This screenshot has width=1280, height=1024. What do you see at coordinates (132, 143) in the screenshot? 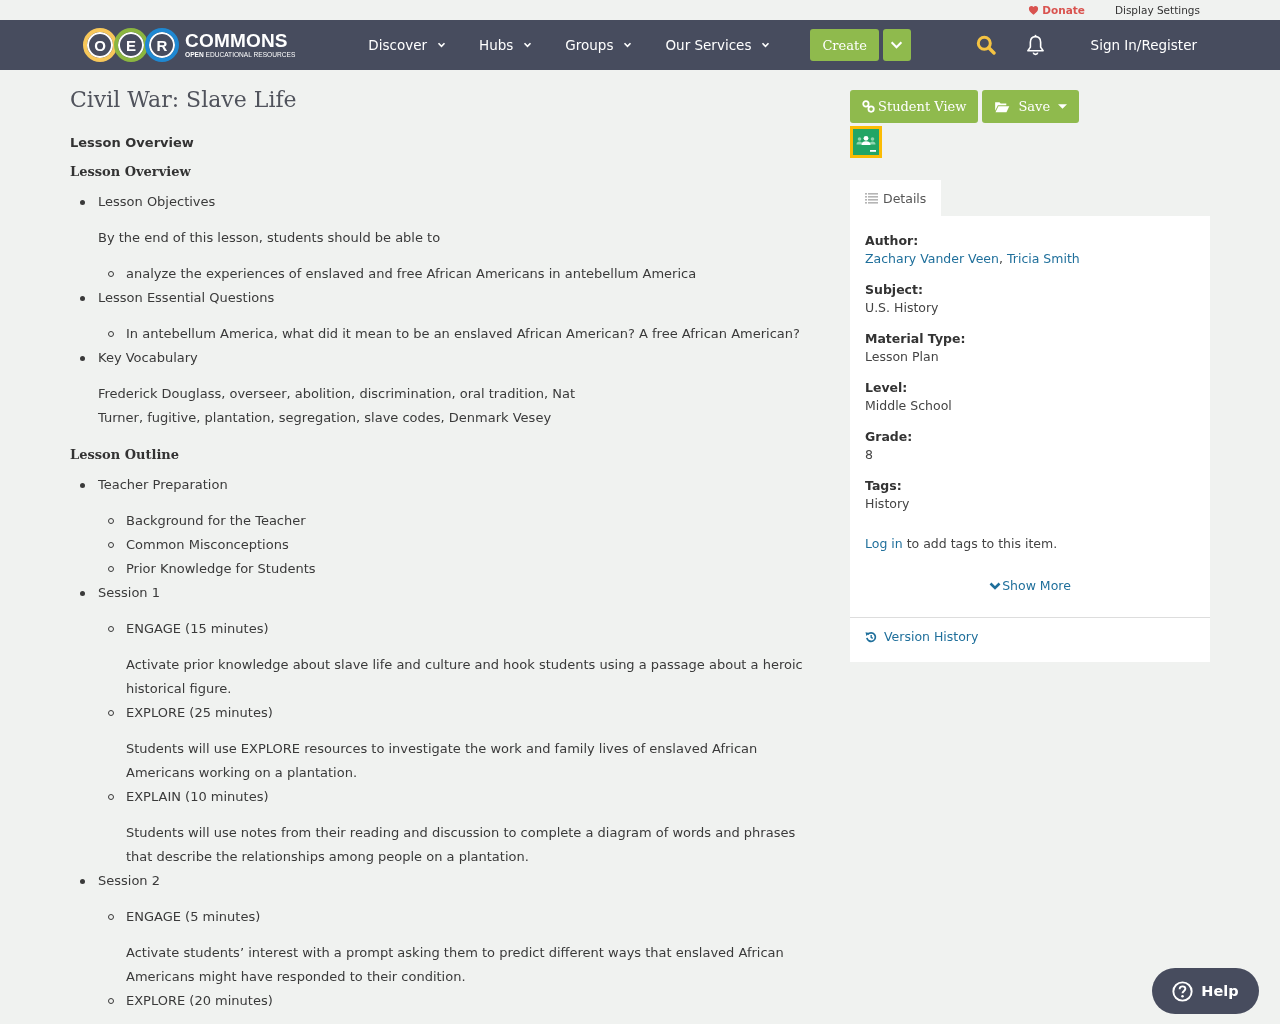
I see `section-label: Lesson Overview` at bounding box center [132, 143].